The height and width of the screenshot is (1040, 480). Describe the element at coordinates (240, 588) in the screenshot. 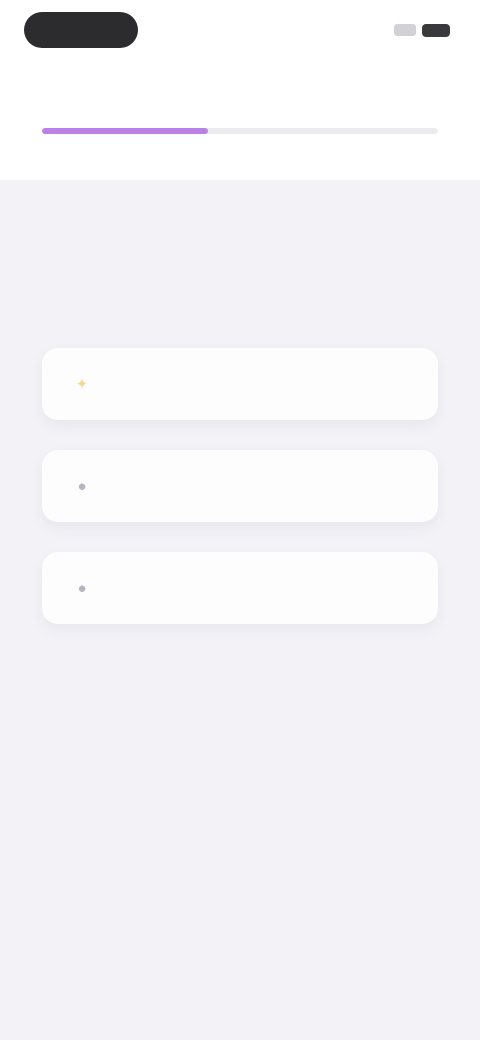

I see `answer-option-3: ●` at that location.